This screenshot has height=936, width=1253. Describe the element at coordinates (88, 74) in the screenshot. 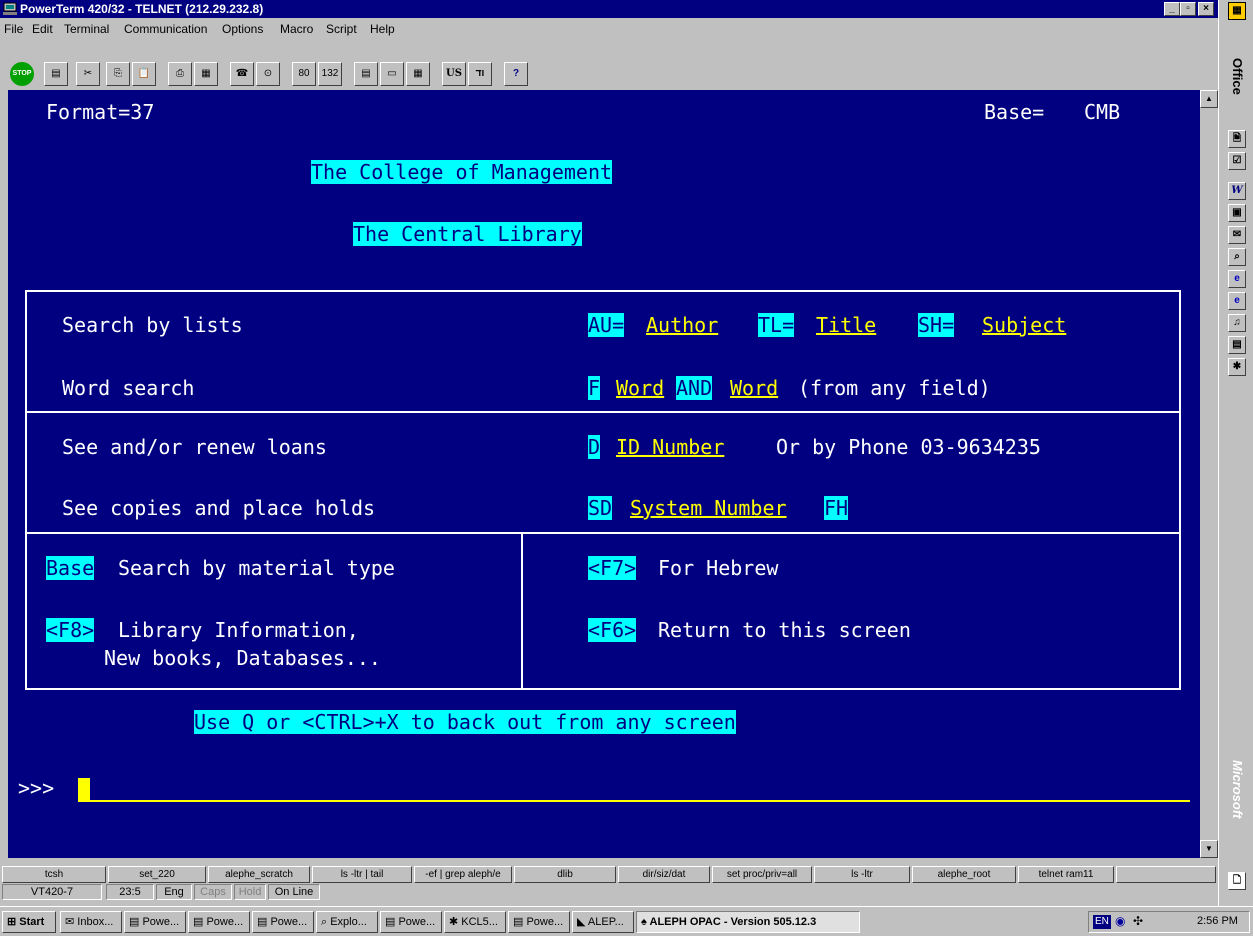

I see `disconnect-icon: ✂` at that location.